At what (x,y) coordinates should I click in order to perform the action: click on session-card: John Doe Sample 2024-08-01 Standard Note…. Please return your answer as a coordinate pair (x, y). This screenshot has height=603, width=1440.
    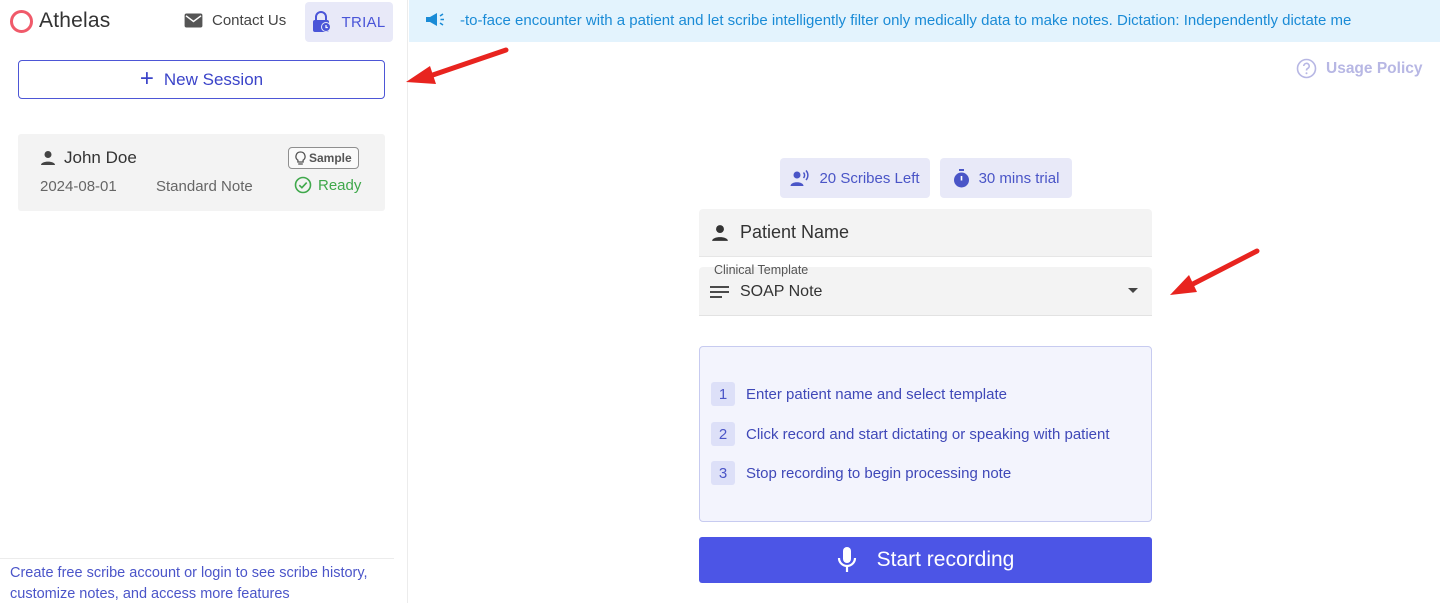
    Looking at the image, I should click on (201, 172).